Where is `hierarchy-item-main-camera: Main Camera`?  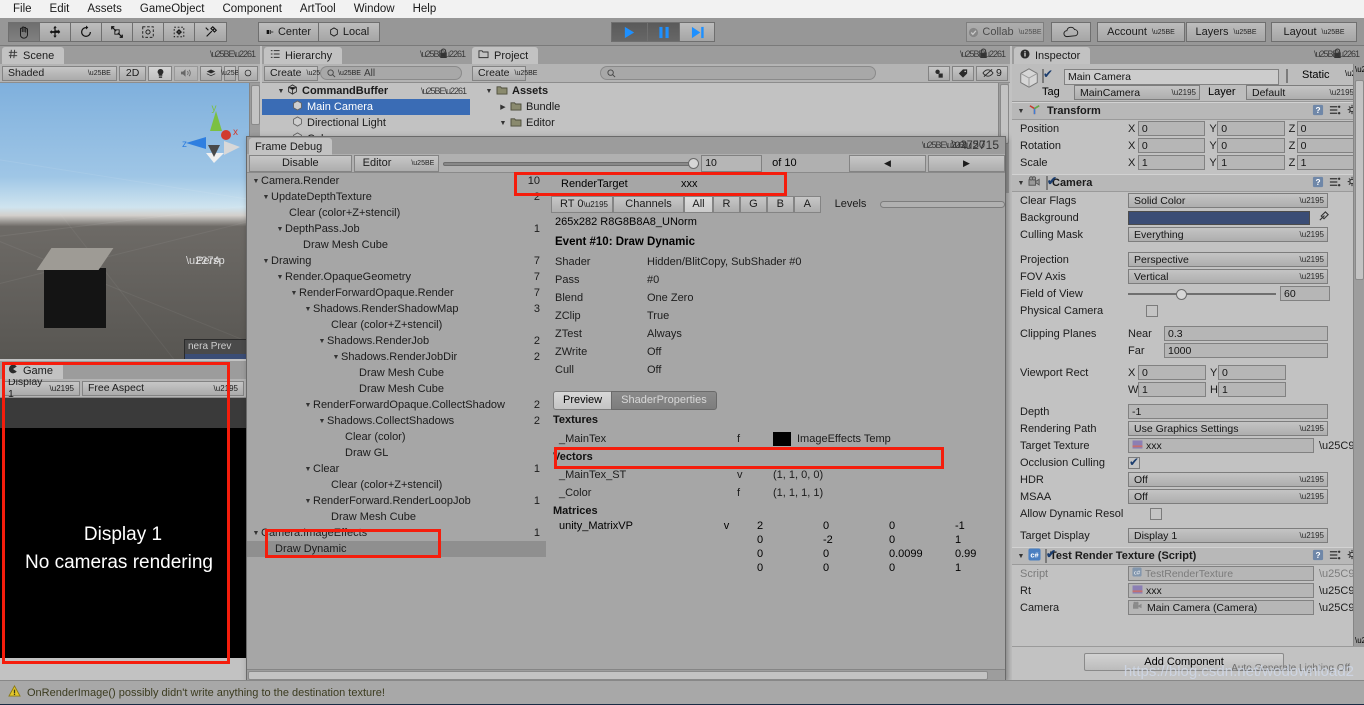 hierarchy-item-main-camera: Main Camera is located at coordinates (366, 107).